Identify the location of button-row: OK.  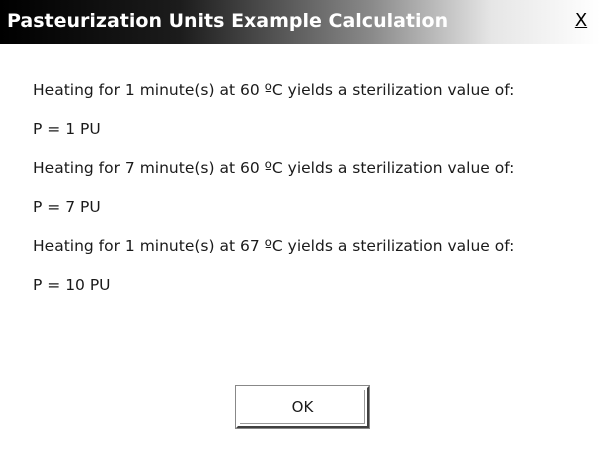
(302, 407).